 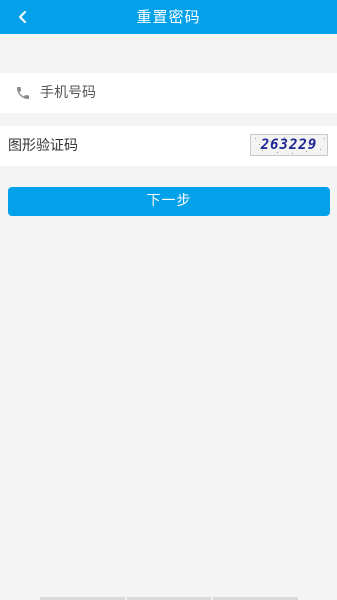 I want to click on captcha-code-text: 263229, so click(x=289, y=145).